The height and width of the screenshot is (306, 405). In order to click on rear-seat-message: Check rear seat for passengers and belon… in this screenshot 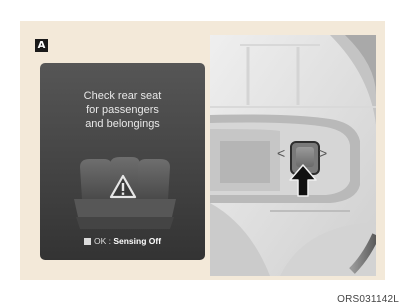, I will do `click(122, 110)`.